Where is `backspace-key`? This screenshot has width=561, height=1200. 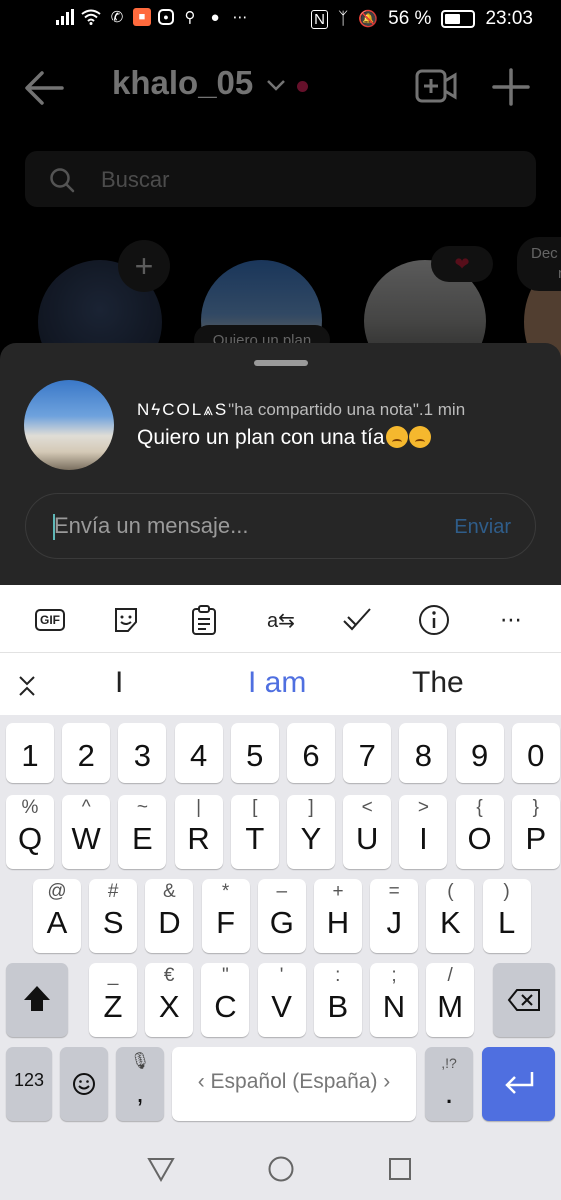 backspace-key is located at coordinates (524, 1000).